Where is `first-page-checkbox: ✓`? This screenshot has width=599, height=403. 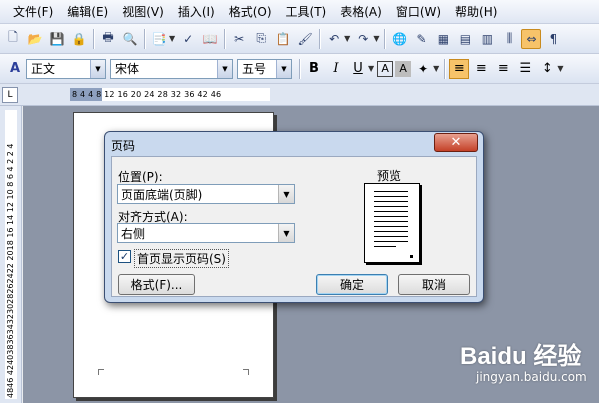 first-page-checkbox: ✓ is located at coordinates (124, 256).